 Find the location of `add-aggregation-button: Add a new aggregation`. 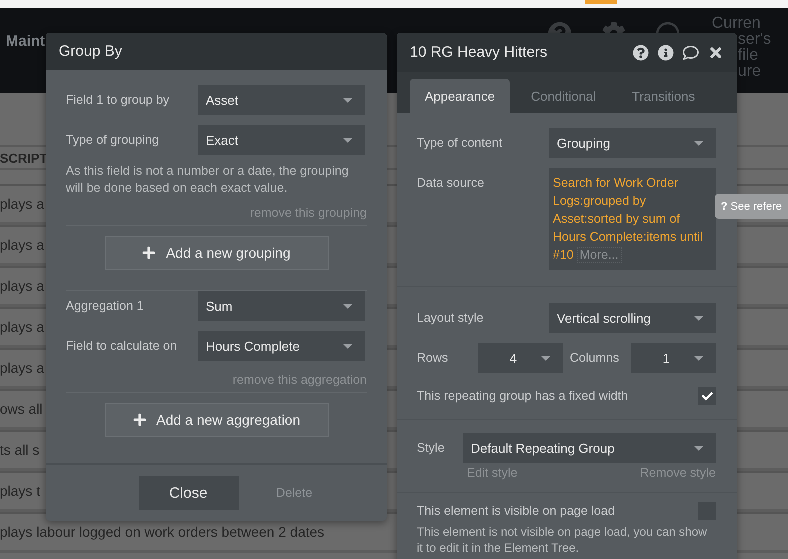

add-aggregation-button: Add a new aggregation is located at coordinates (216, 420).